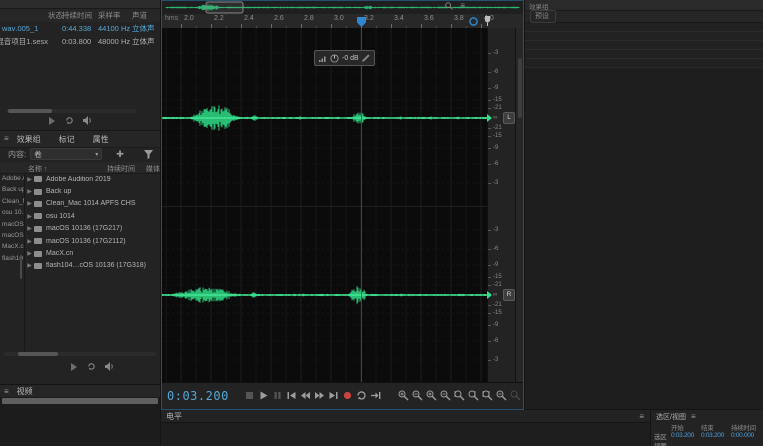 This screenshot has height=446, width=763. What do you see at coordinates (487, 395) in the screenshot?
I see `zoom-to-selection-button` at bounding box center [487, 395].